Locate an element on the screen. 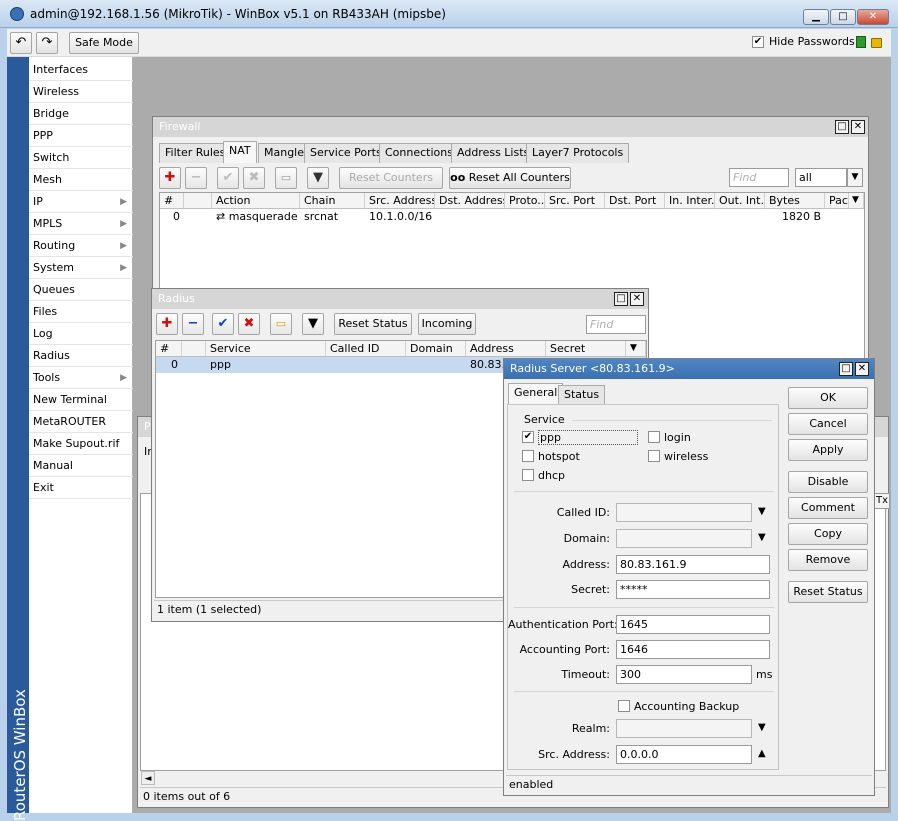  server-reset-status-button: Reset Status is located at coordinates (828, 592).